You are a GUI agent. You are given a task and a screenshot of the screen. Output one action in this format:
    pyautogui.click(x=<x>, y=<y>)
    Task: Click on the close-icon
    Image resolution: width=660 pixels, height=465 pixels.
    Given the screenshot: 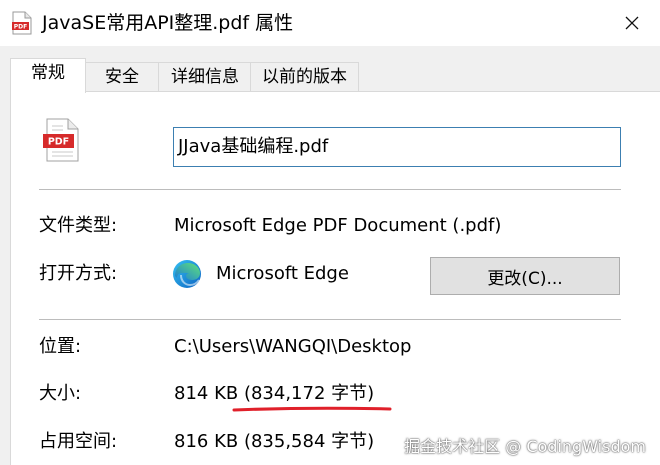 What is the action you would take?
    pyautogui.click(x=632, y=23)
    